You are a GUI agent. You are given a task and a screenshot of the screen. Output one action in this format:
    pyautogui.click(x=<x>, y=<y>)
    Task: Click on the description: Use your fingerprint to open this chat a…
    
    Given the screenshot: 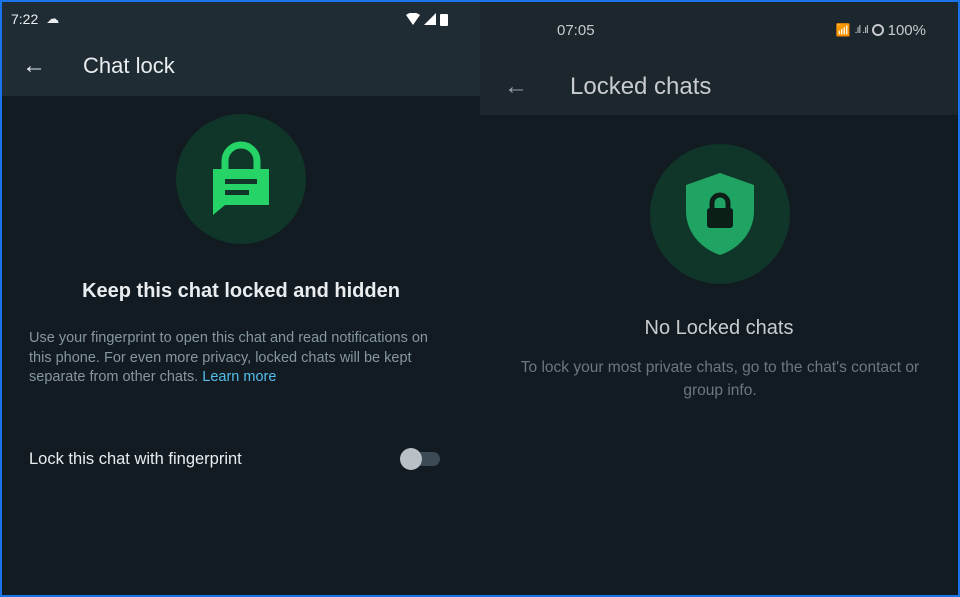 What is the action you would take?
    pyautogui.click(x=241, y=358)
    